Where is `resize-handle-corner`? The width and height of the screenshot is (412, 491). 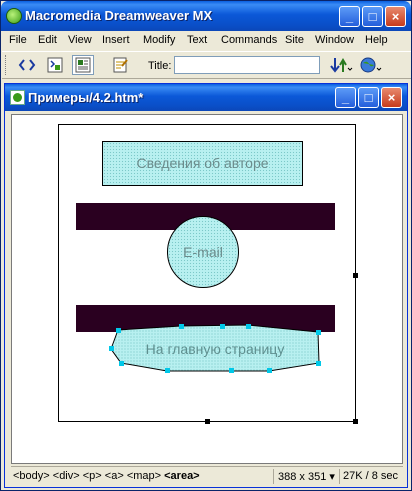
resize-handle-corner is located at coordinates (355, 421).